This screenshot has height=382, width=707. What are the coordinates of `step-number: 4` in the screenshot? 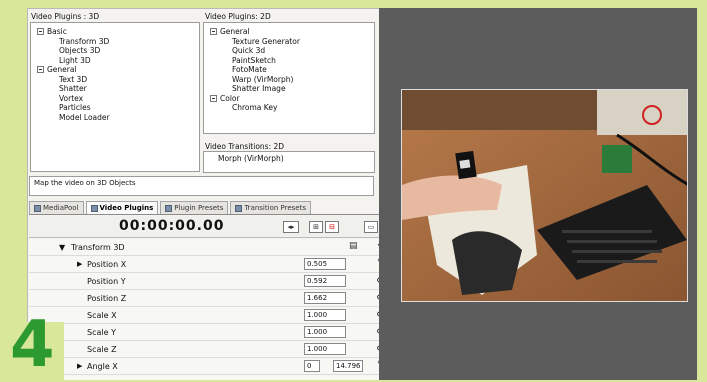 It's located at (32, 345).